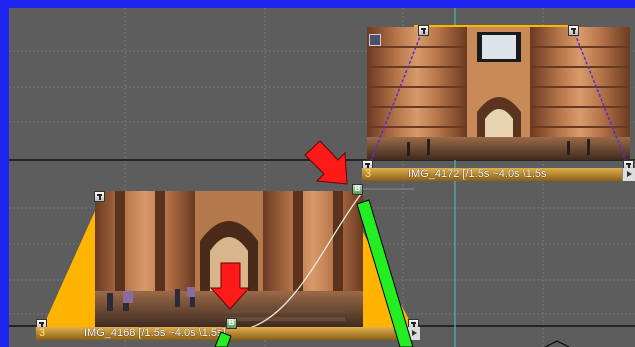 This screenshot has height=347, width=635. Describe the element at coordinates (385, 273) in the screenshot. I see `green-bar-top` at that location.